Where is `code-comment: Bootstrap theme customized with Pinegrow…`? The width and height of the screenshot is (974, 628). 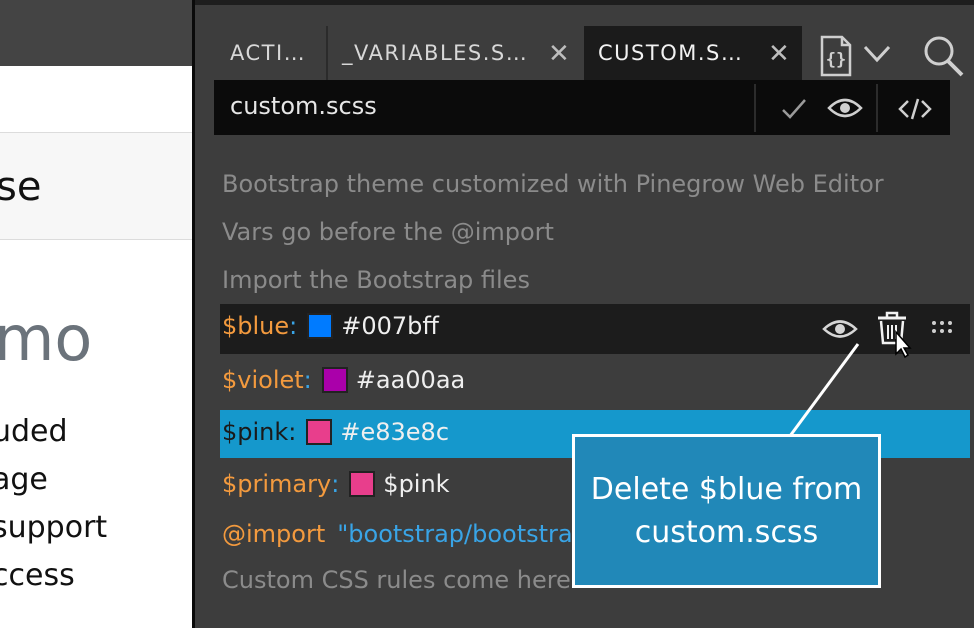
code-comment: Bootstrap theme customized with Pinegrow… is located at coordinates (553, 184).